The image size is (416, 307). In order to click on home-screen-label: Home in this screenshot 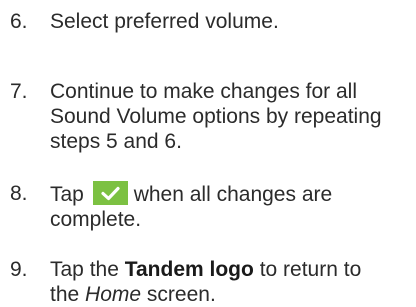, I will do `click(113, 294)`.